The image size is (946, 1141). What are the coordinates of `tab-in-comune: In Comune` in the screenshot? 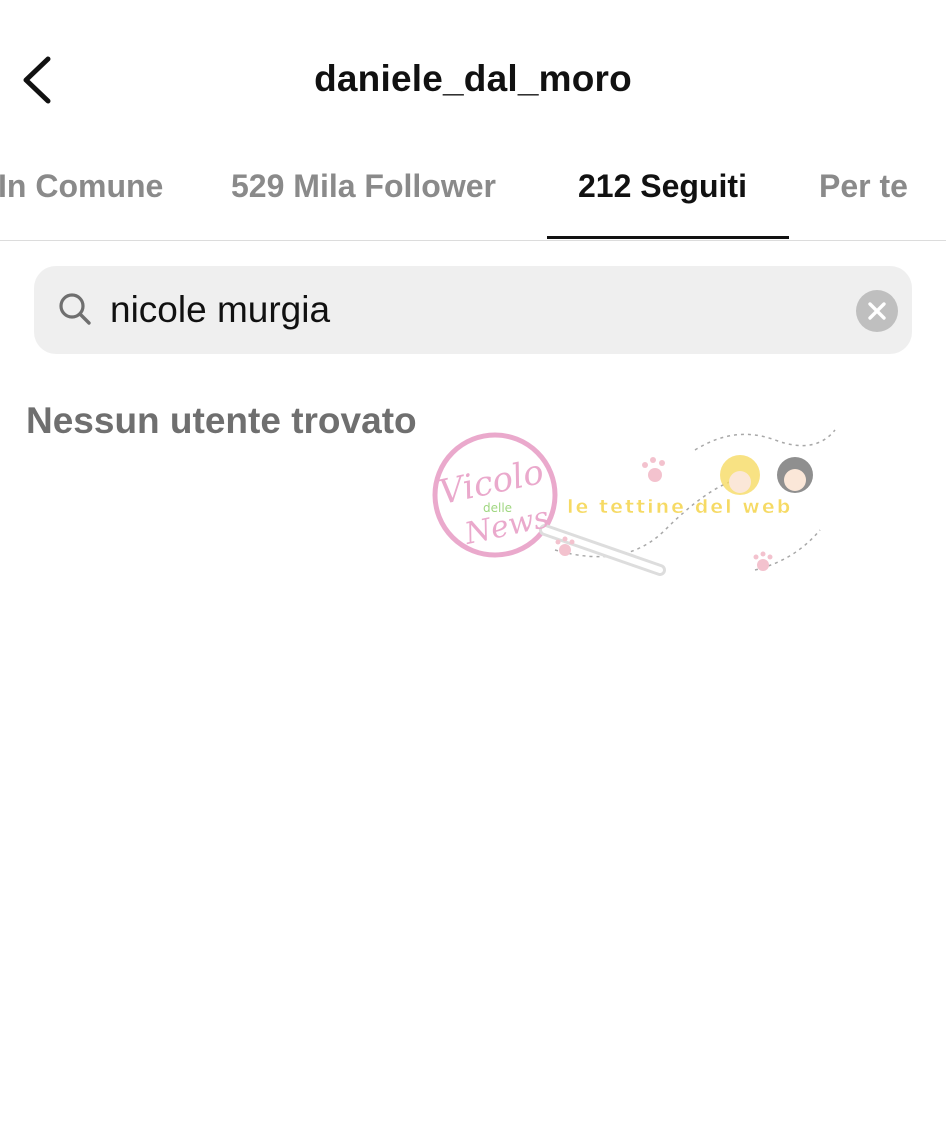 It's located at (81, 186).